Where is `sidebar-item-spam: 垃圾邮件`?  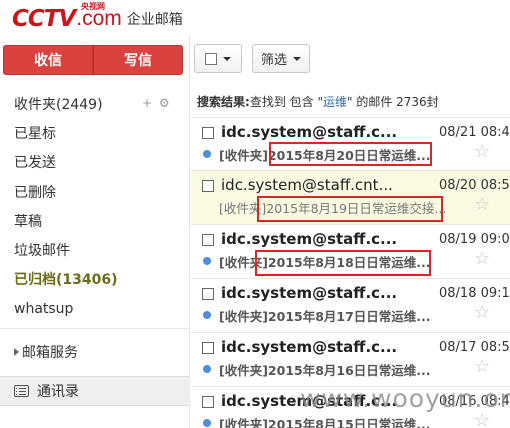 sidebar-item-spam: 垃圾邮件 is located at coordinates (42, 251).